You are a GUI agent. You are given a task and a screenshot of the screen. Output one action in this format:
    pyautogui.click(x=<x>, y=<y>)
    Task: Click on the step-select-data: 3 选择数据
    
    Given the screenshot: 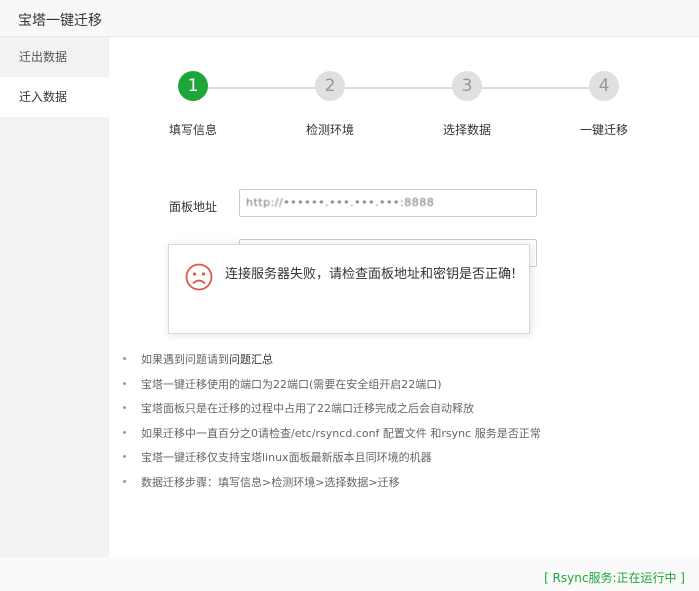 What is the action you would take?
    pyautogui.click(x=467, y=104)
    